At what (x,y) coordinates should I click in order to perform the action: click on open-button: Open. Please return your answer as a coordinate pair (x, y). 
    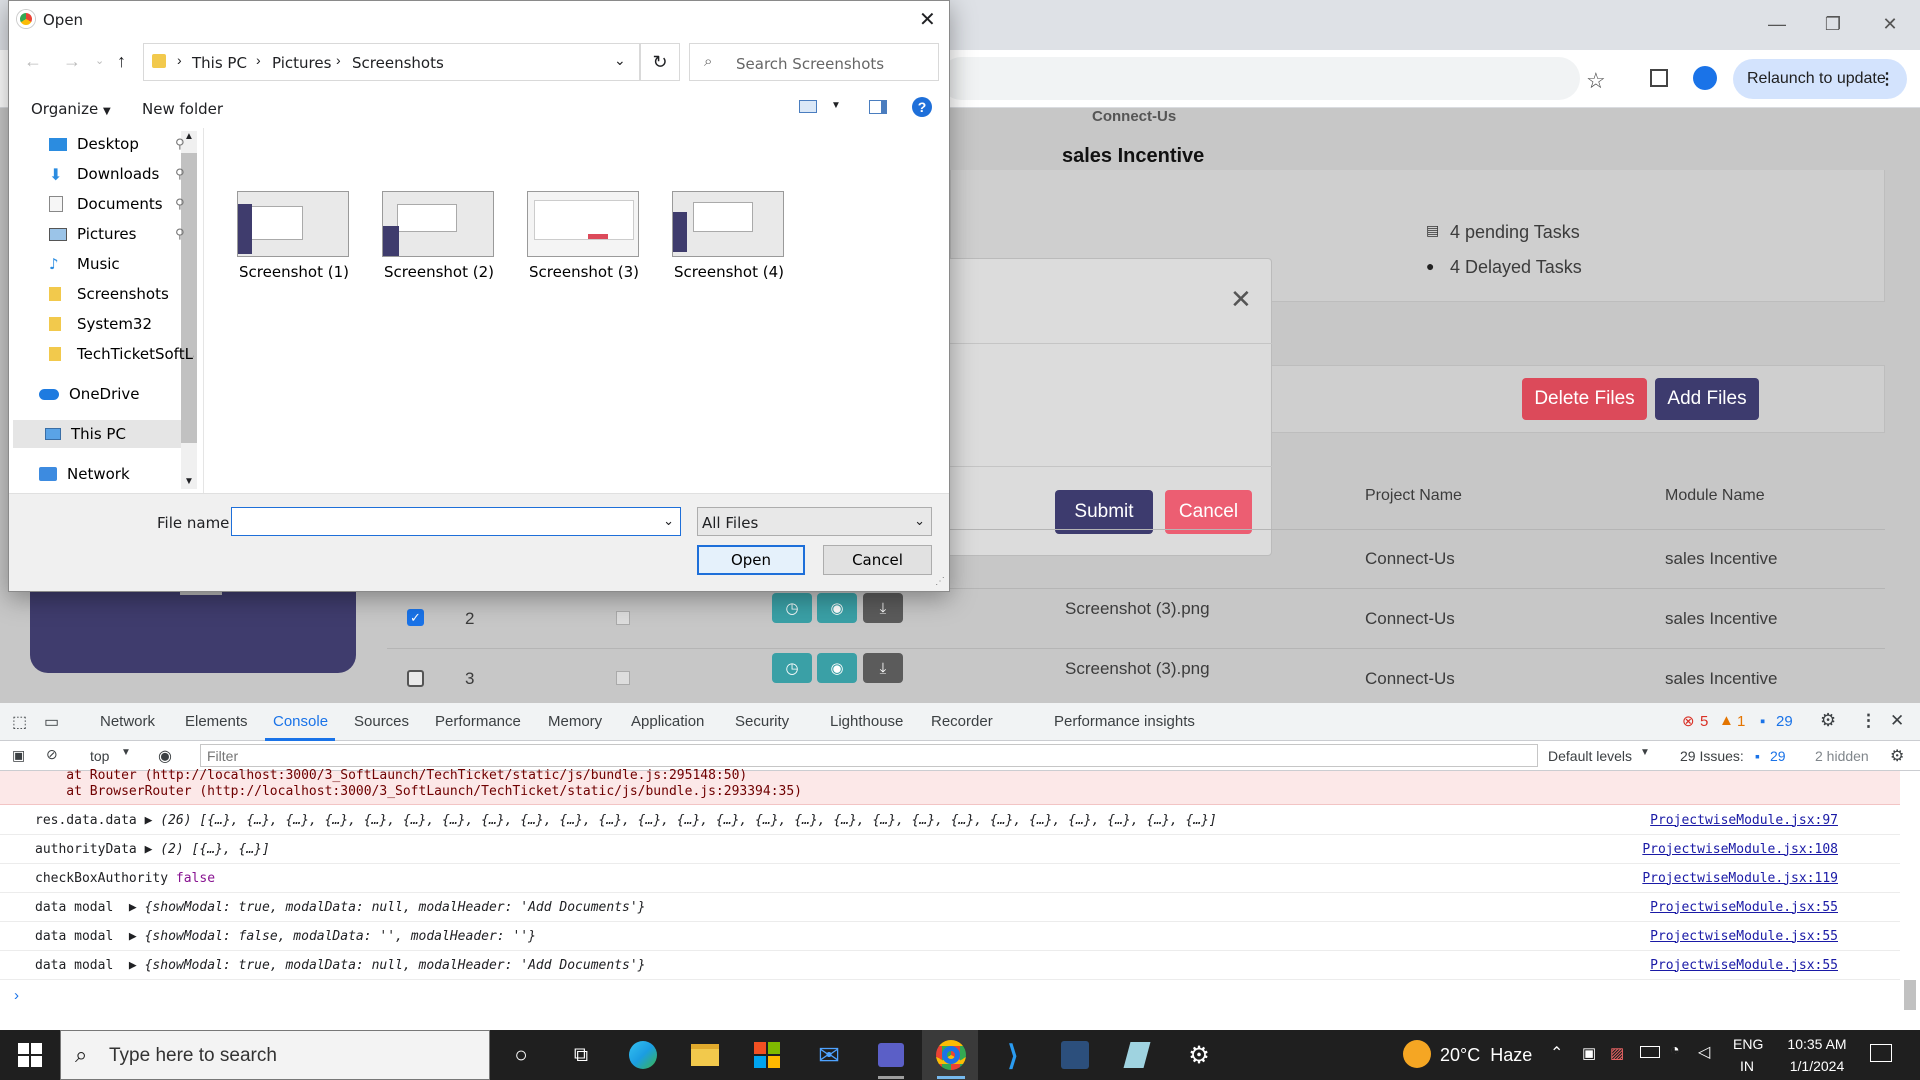
    Looking at the image, I should click on (751, 560).